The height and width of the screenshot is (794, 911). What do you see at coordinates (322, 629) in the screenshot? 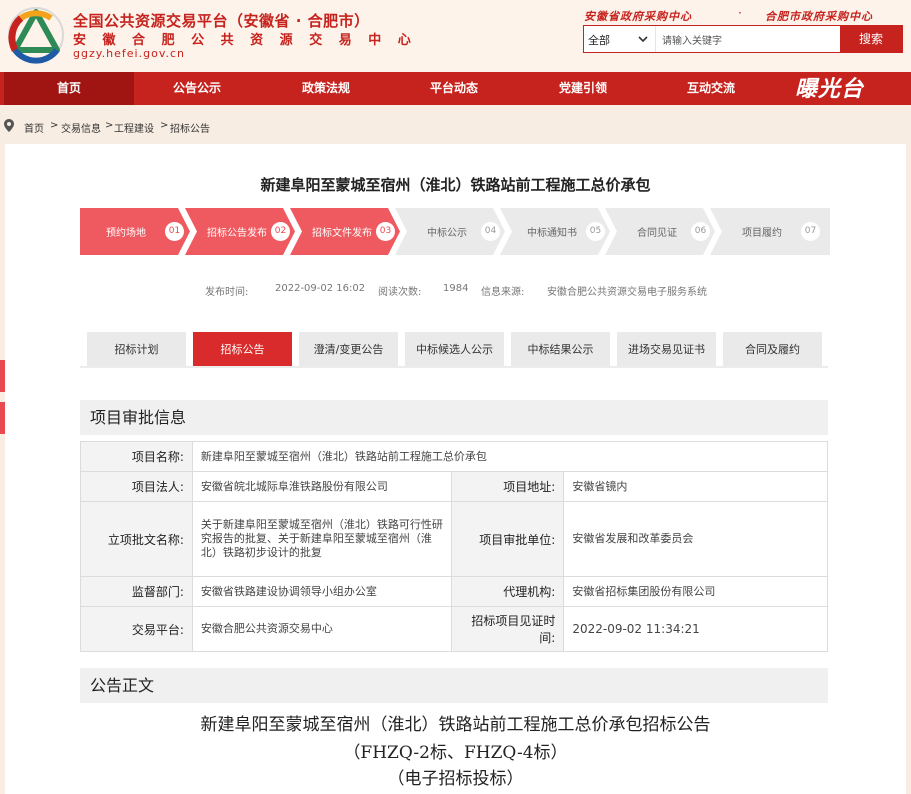
I see `trading-platform: 安徽合肥公共资源交易中心` at bounding box center [322, 629].